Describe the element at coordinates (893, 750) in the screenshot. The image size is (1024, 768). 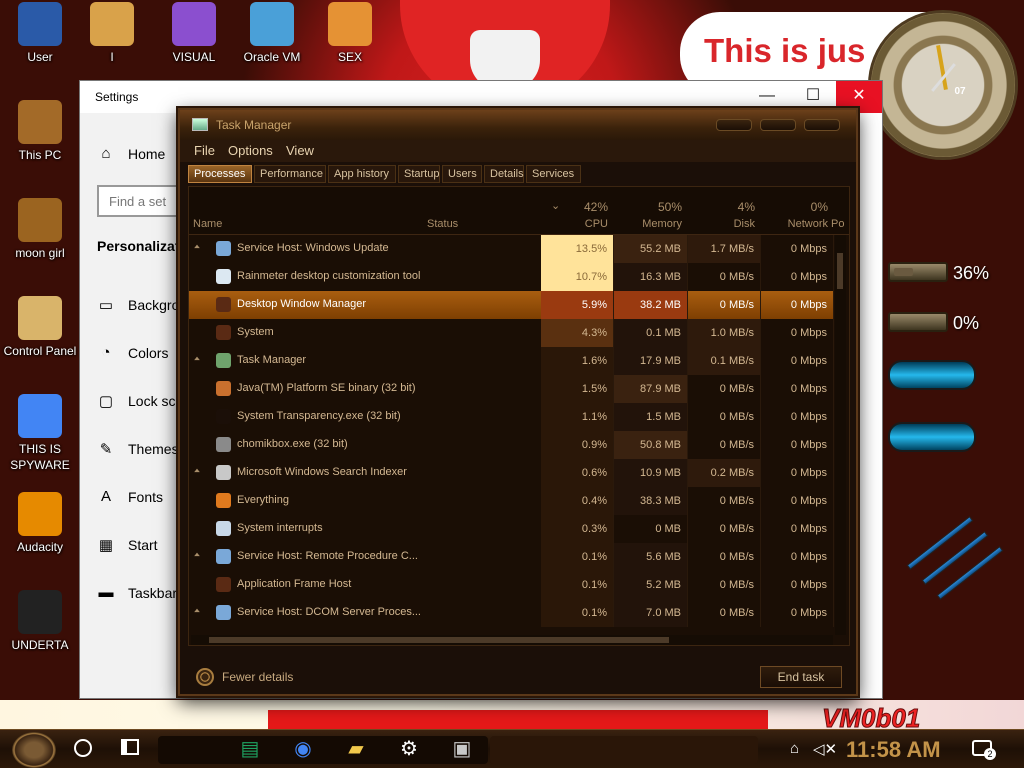
I see `taskbar-clock: 11:58 AM` at that location.